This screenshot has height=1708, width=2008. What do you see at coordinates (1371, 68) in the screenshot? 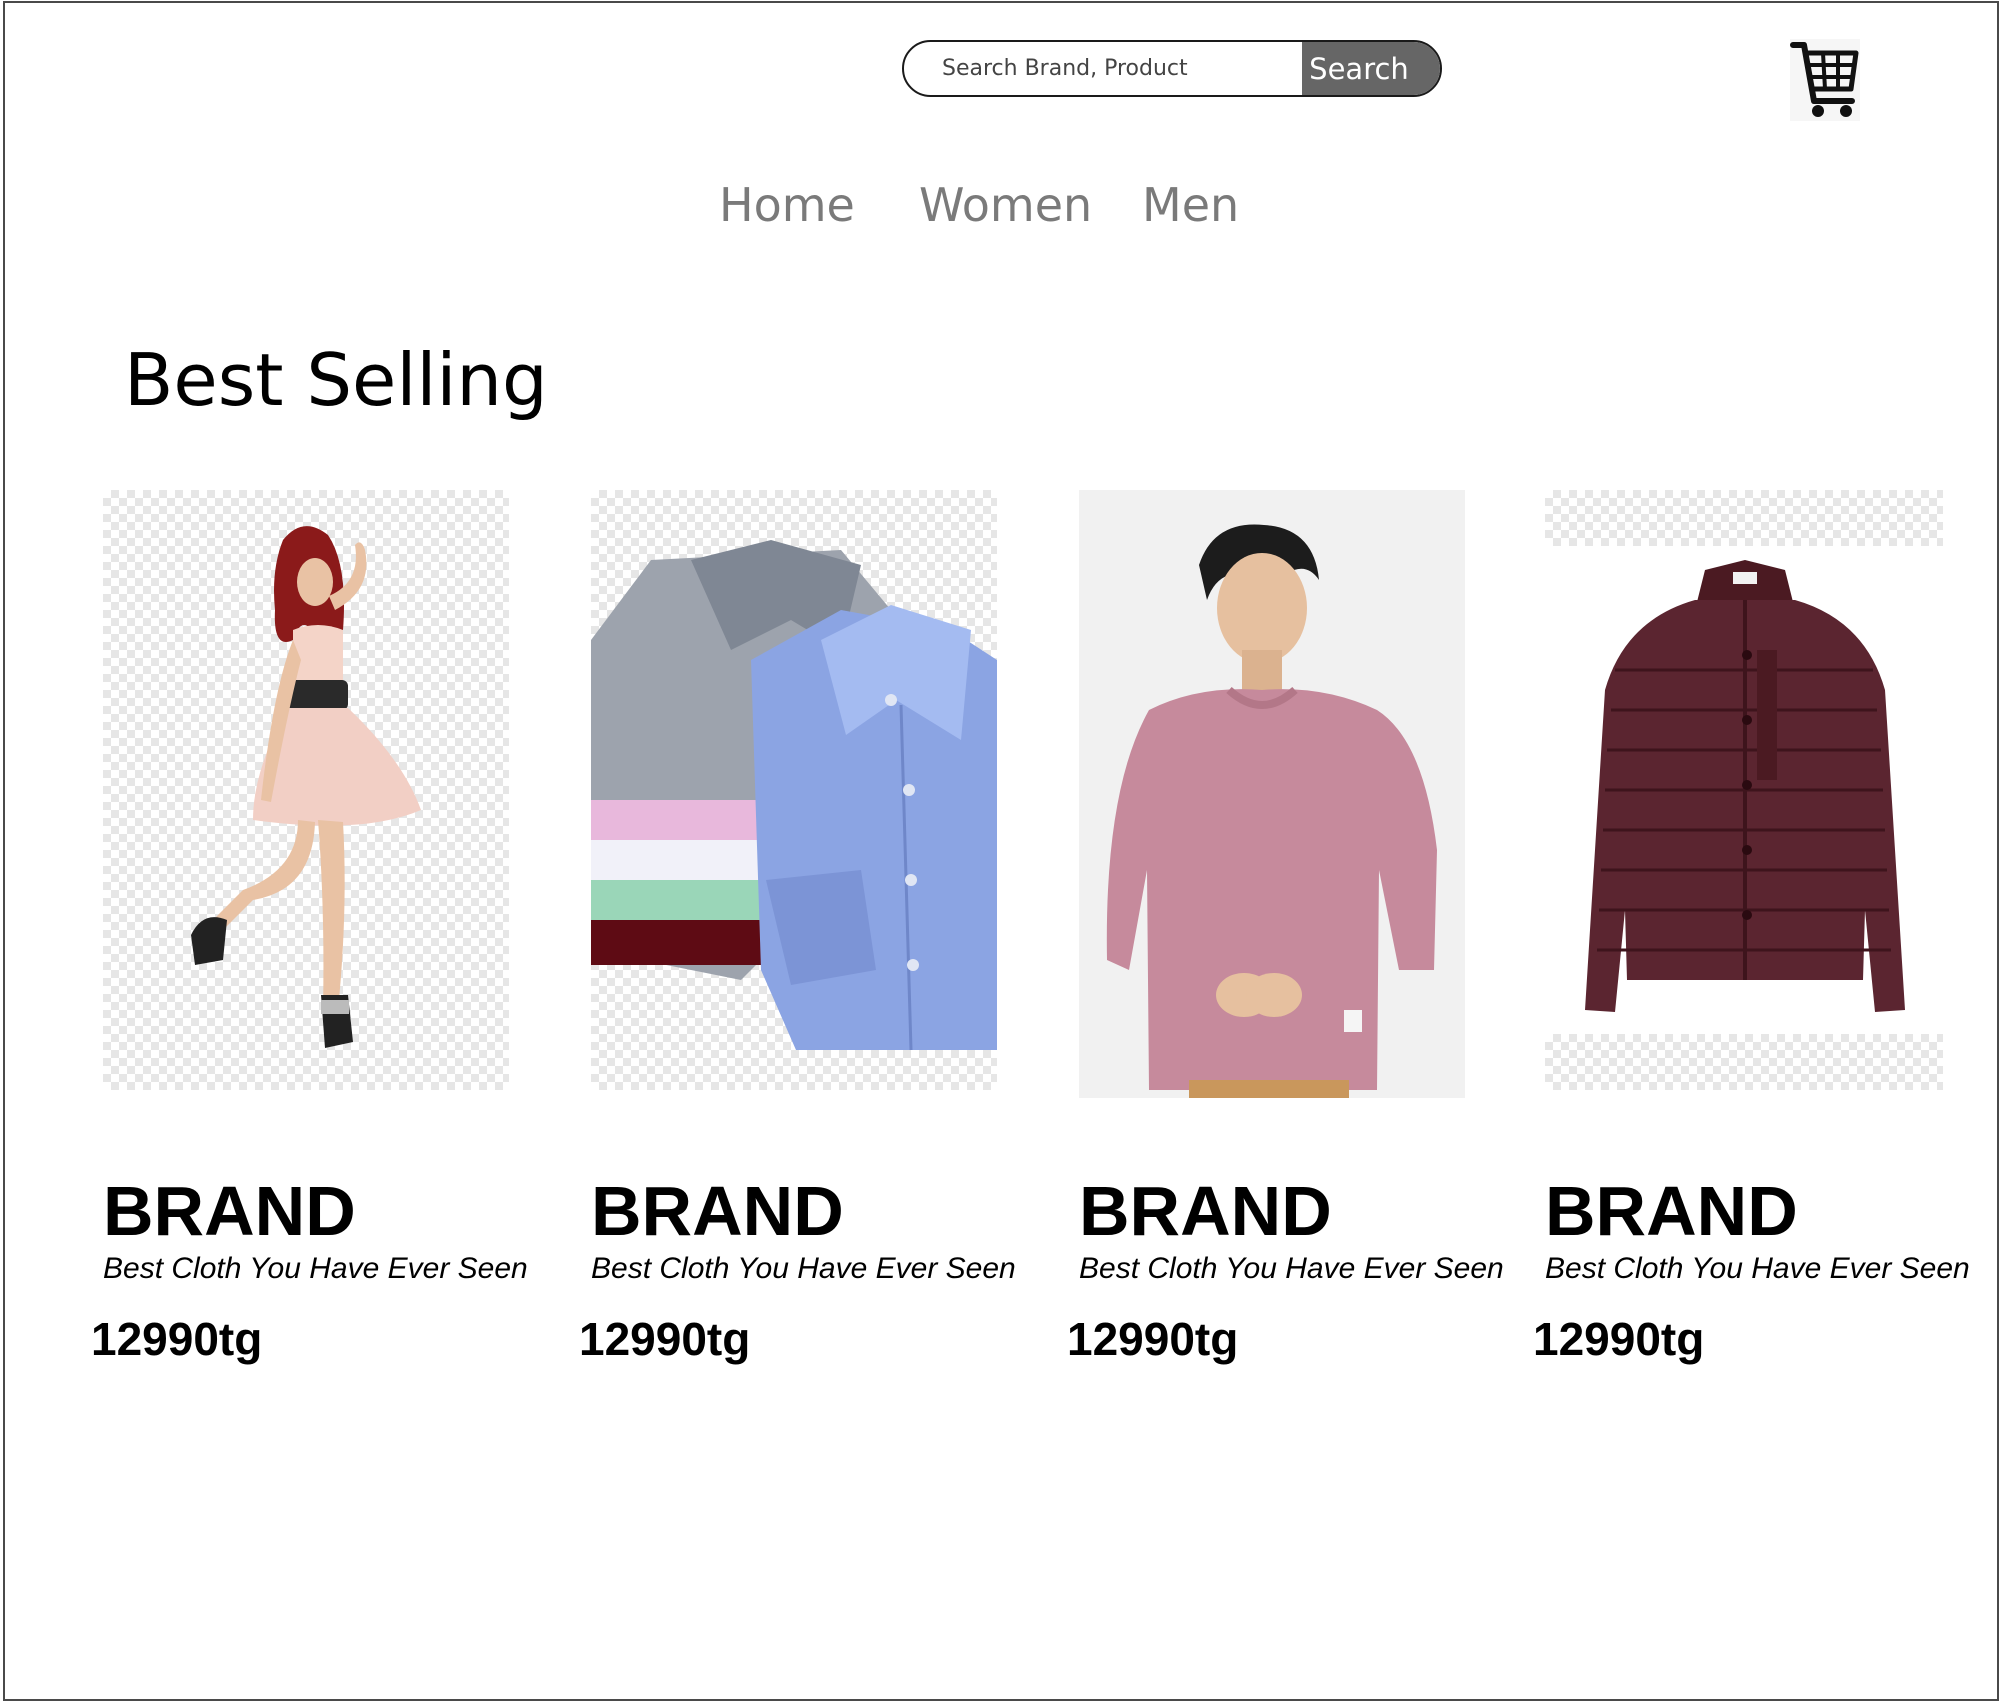
I see `search-button: Search` at bounding box center [1371, 68].